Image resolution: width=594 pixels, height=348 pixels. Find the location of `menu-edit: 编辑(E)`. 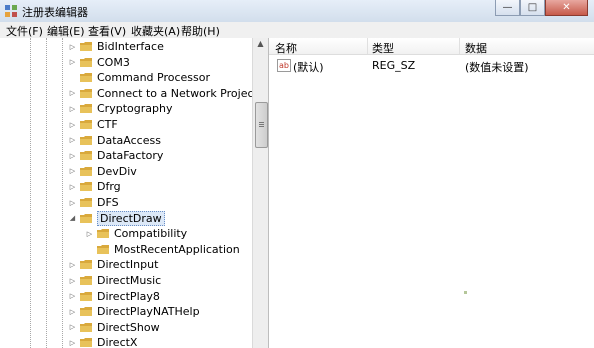

menu-edit: 编辑(E) is located at coordinates (66, 31).